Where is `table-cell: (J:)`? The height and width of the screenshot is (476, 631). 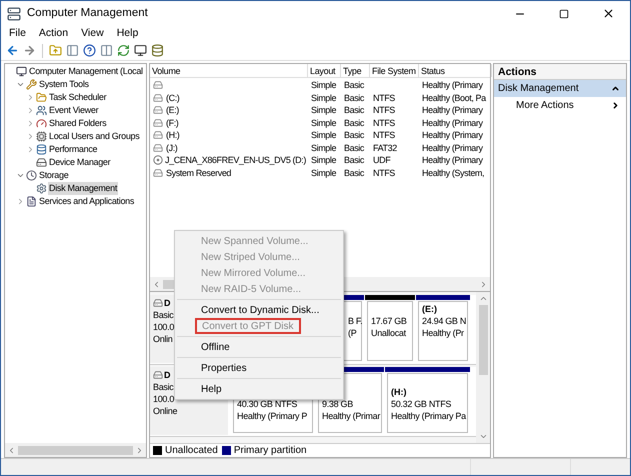
table-cell: (J:) is located at coordinates (172, 148).